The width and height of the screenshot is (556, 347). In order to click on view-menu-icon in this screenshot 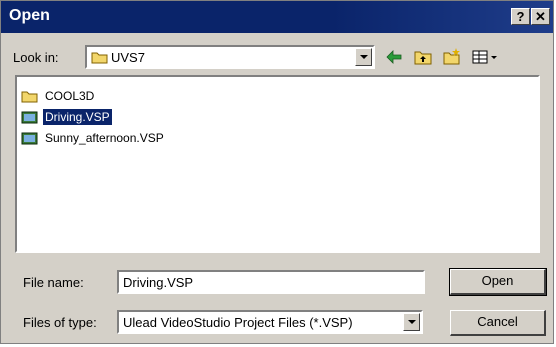, I will do `click(486, 57)`.